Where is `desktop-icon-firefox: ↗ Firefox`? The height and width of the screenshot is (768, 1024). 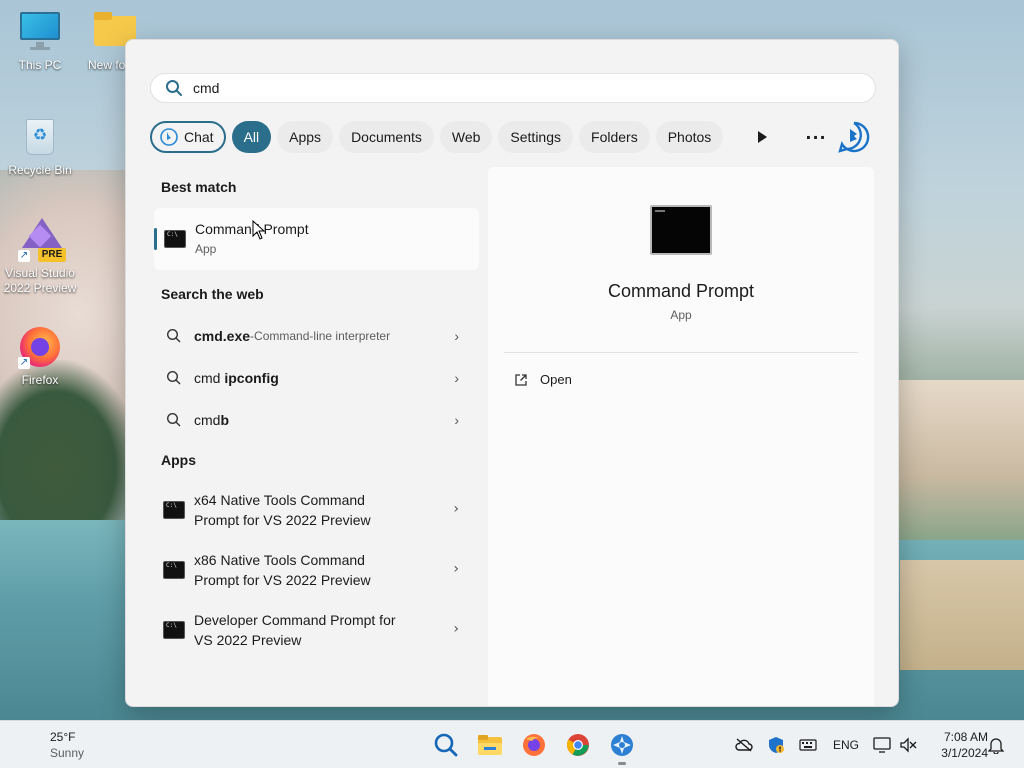
desktop-icon-firefox: ↗ Firefox is located at coordinates (40, 356).